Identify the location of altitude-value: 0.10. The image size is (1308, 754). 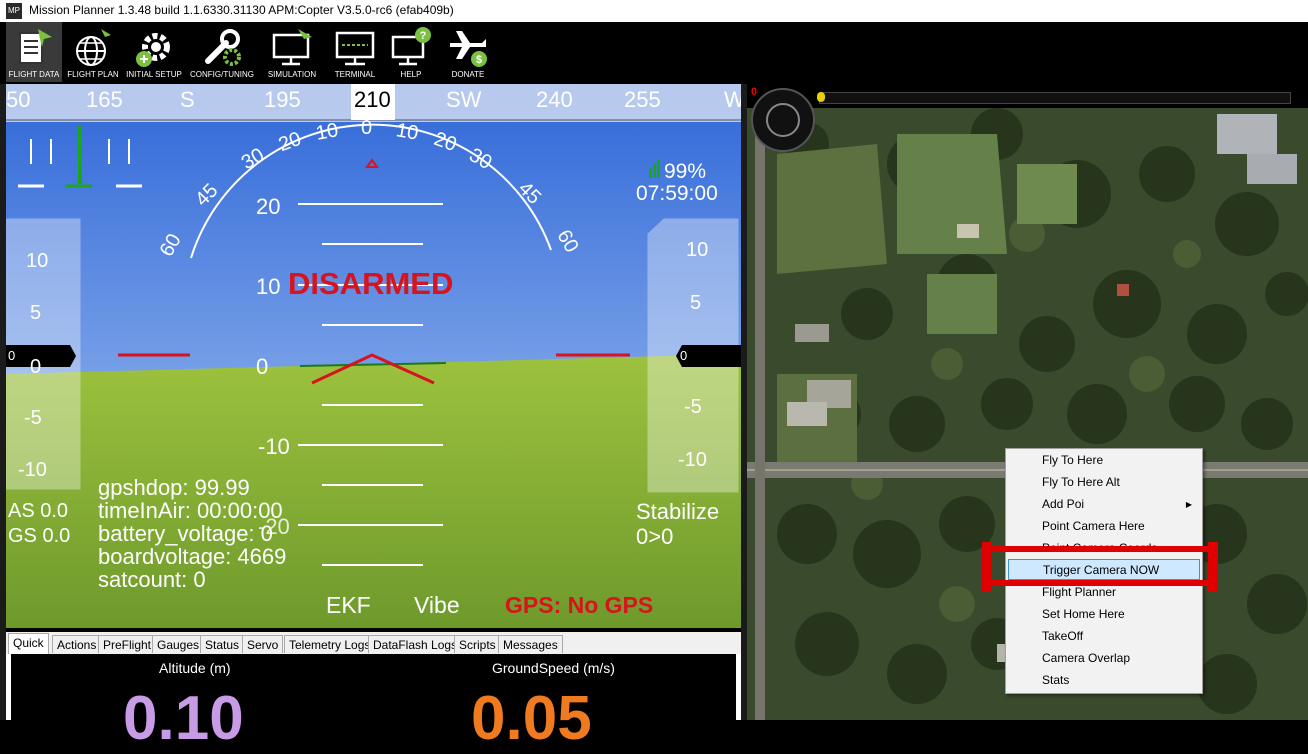
(183, 719).